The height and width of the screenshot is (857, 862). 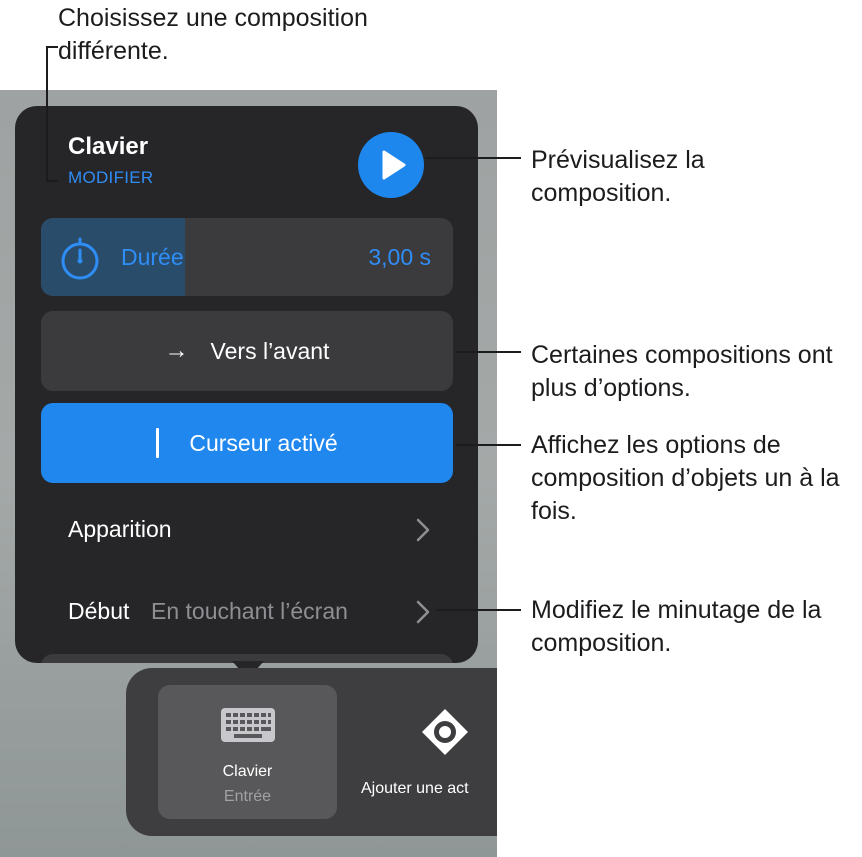 I want to click on debut-label: Début, so click(x=99, y=611).